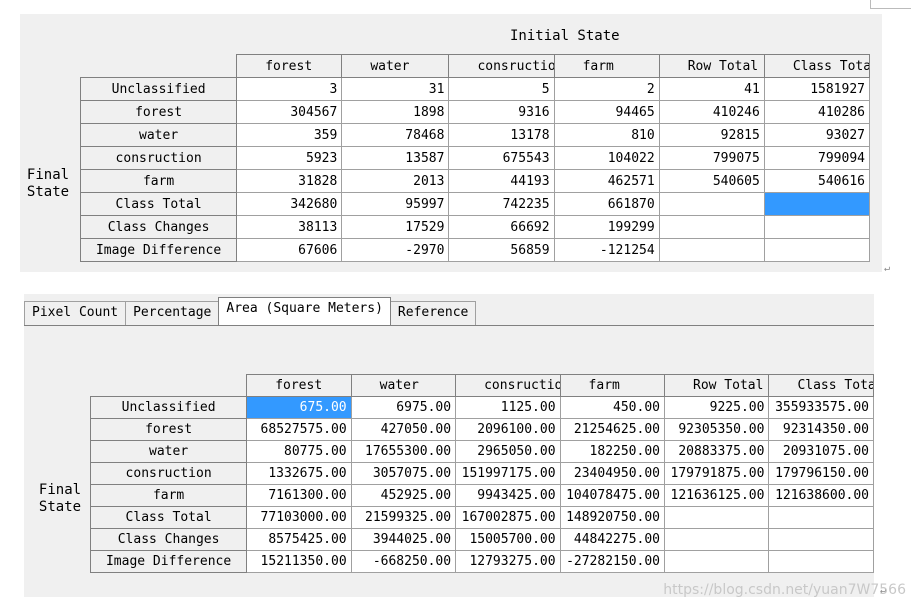 The width and height of the screenshot is (916, 604). I want to click on table-cell: 359, so click(289, 135).